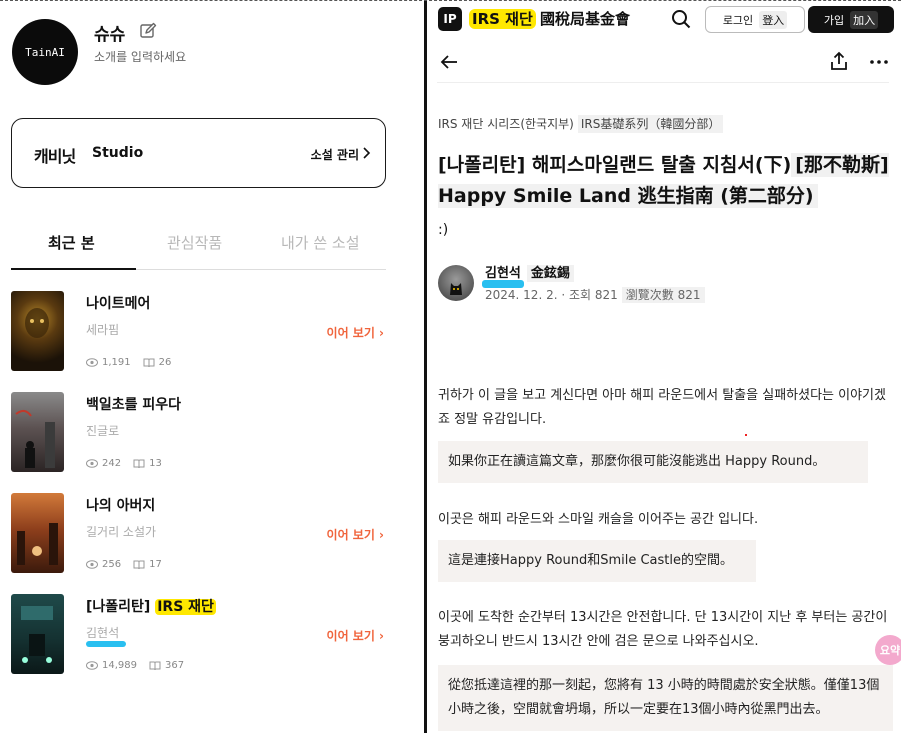 The height and width of the screenshot is (733, 901). What do you see at coordinates (185, 607) in the screenshot?
I see `highlight-marker: IRS 재단` at bounding box center [185, 607].